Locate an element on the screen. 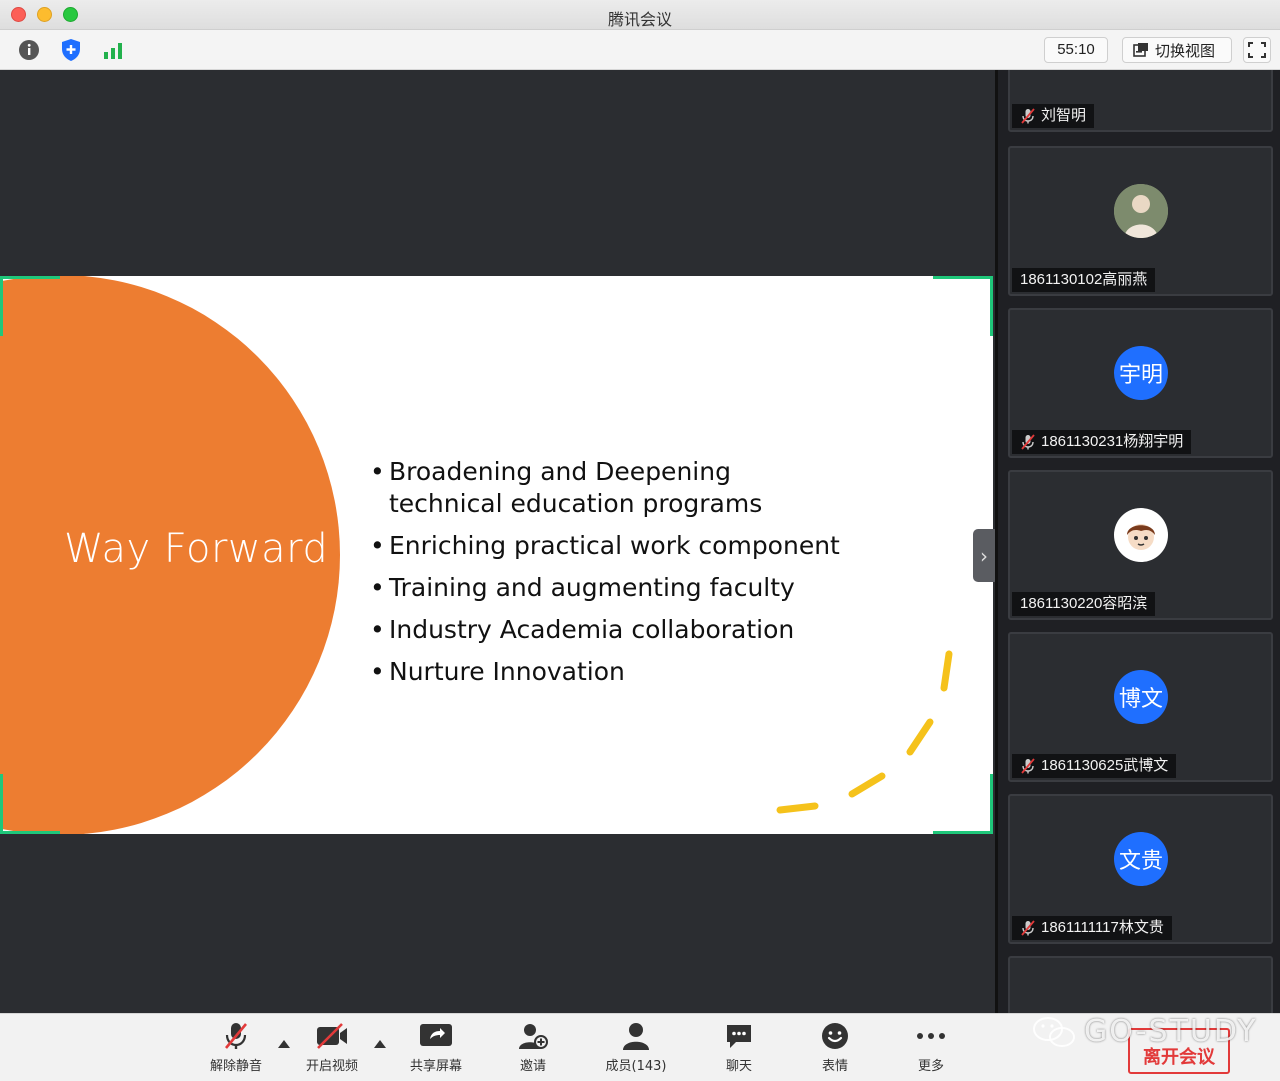 The image size is (1280, 1081). participant-tile: 1861130220容昭滨 is located at coordinates (1140, 545).